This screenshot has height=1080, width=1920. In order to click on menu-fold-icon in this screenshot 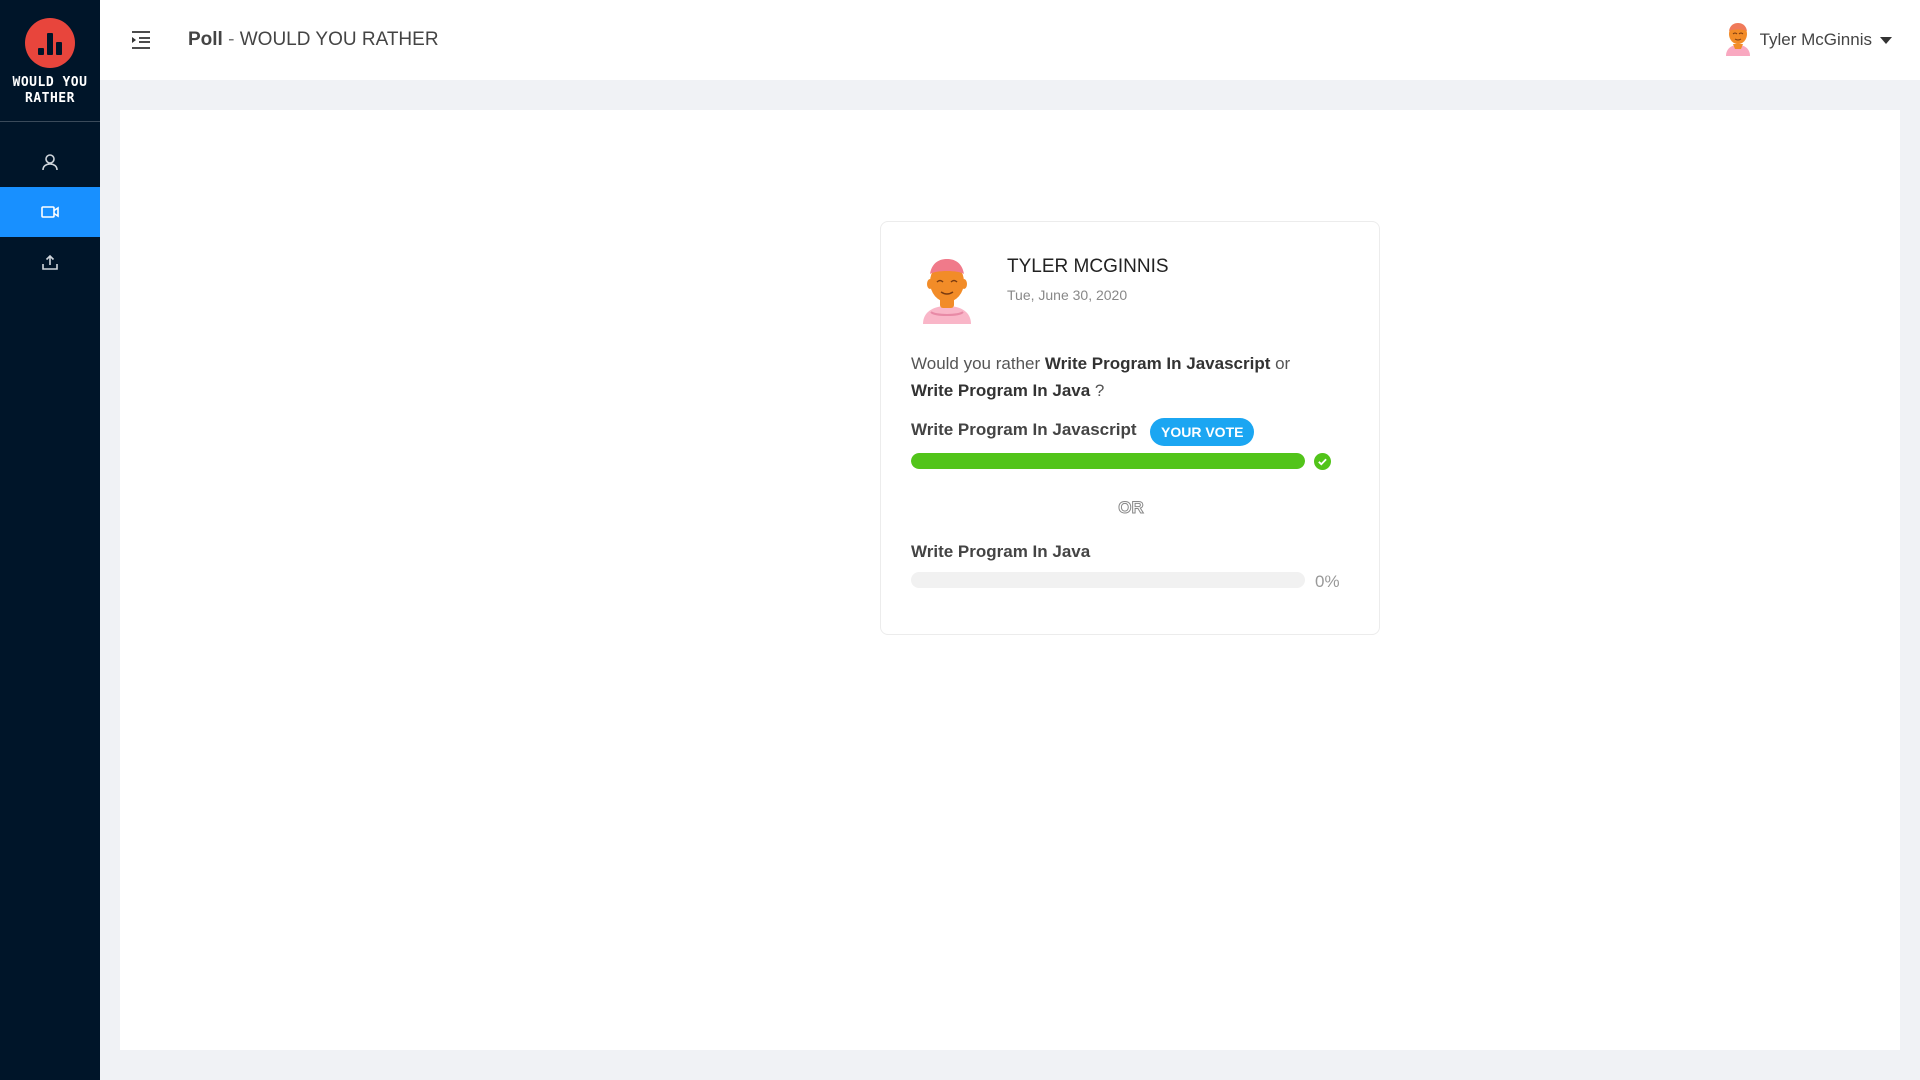, I will do `click(141, 40)`.